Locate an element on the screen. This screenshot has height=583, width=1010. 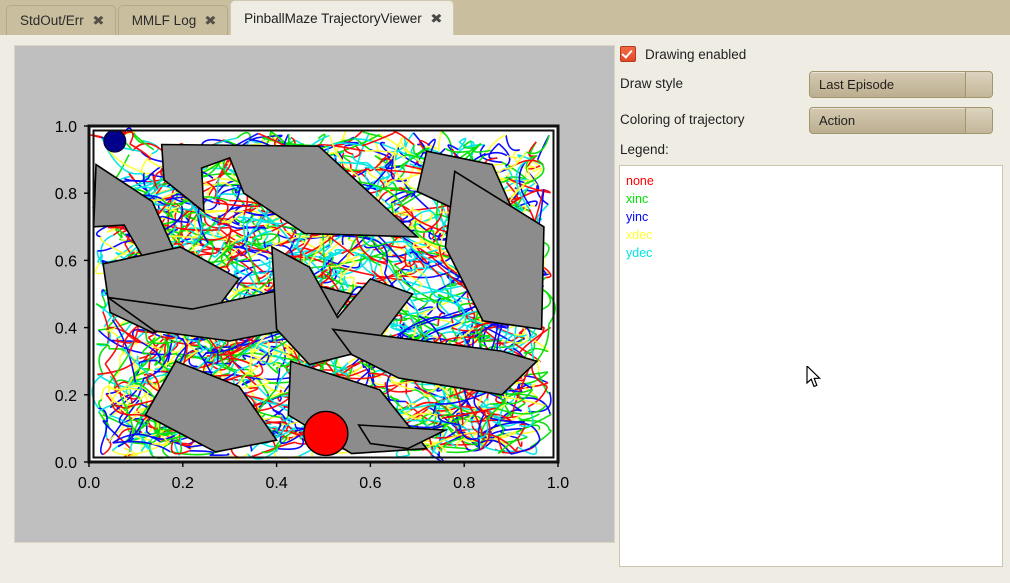
legend-item: xinc is located at coordinates (813, 199).